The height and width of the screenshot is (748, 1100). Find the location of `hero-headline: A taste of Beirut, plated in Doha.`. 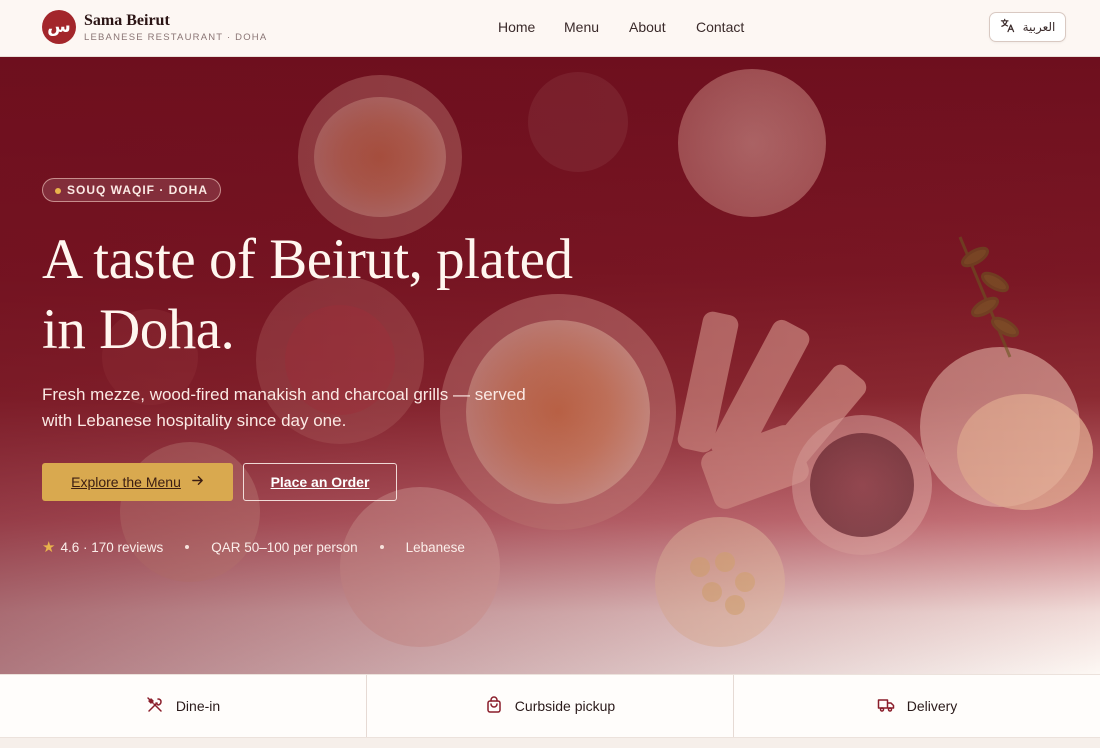

hero-headline: A taste of Beirut, plated in Doha. is located at coordinates (352, 295).